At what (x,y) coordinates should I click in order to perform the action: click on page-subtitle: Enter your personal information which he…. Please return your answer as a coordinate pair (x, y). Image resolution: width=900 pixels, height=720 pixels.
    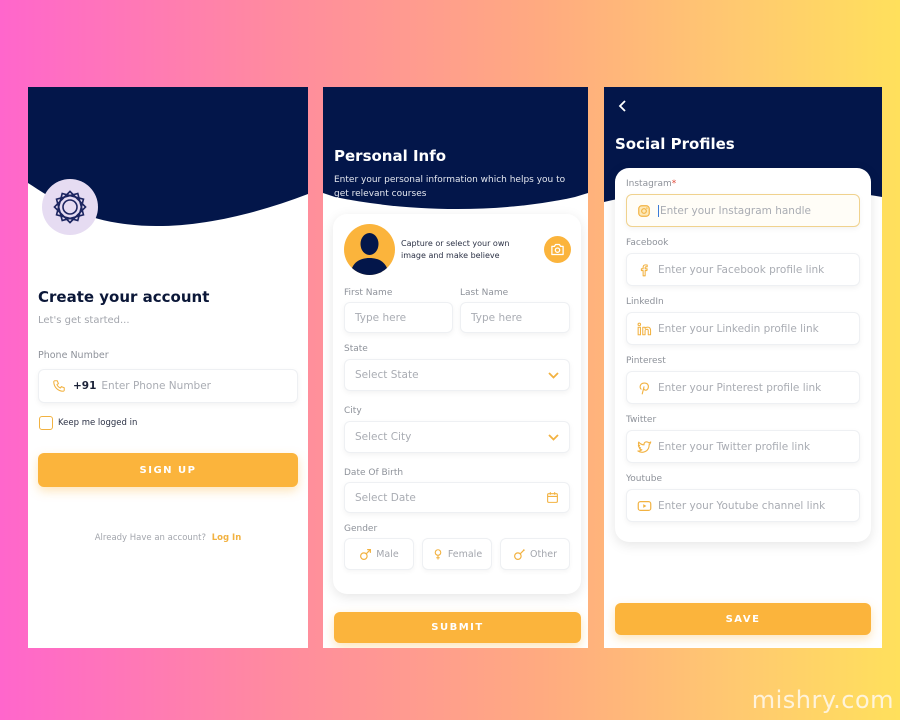
    Looking at the image, I should click on (450, 187).